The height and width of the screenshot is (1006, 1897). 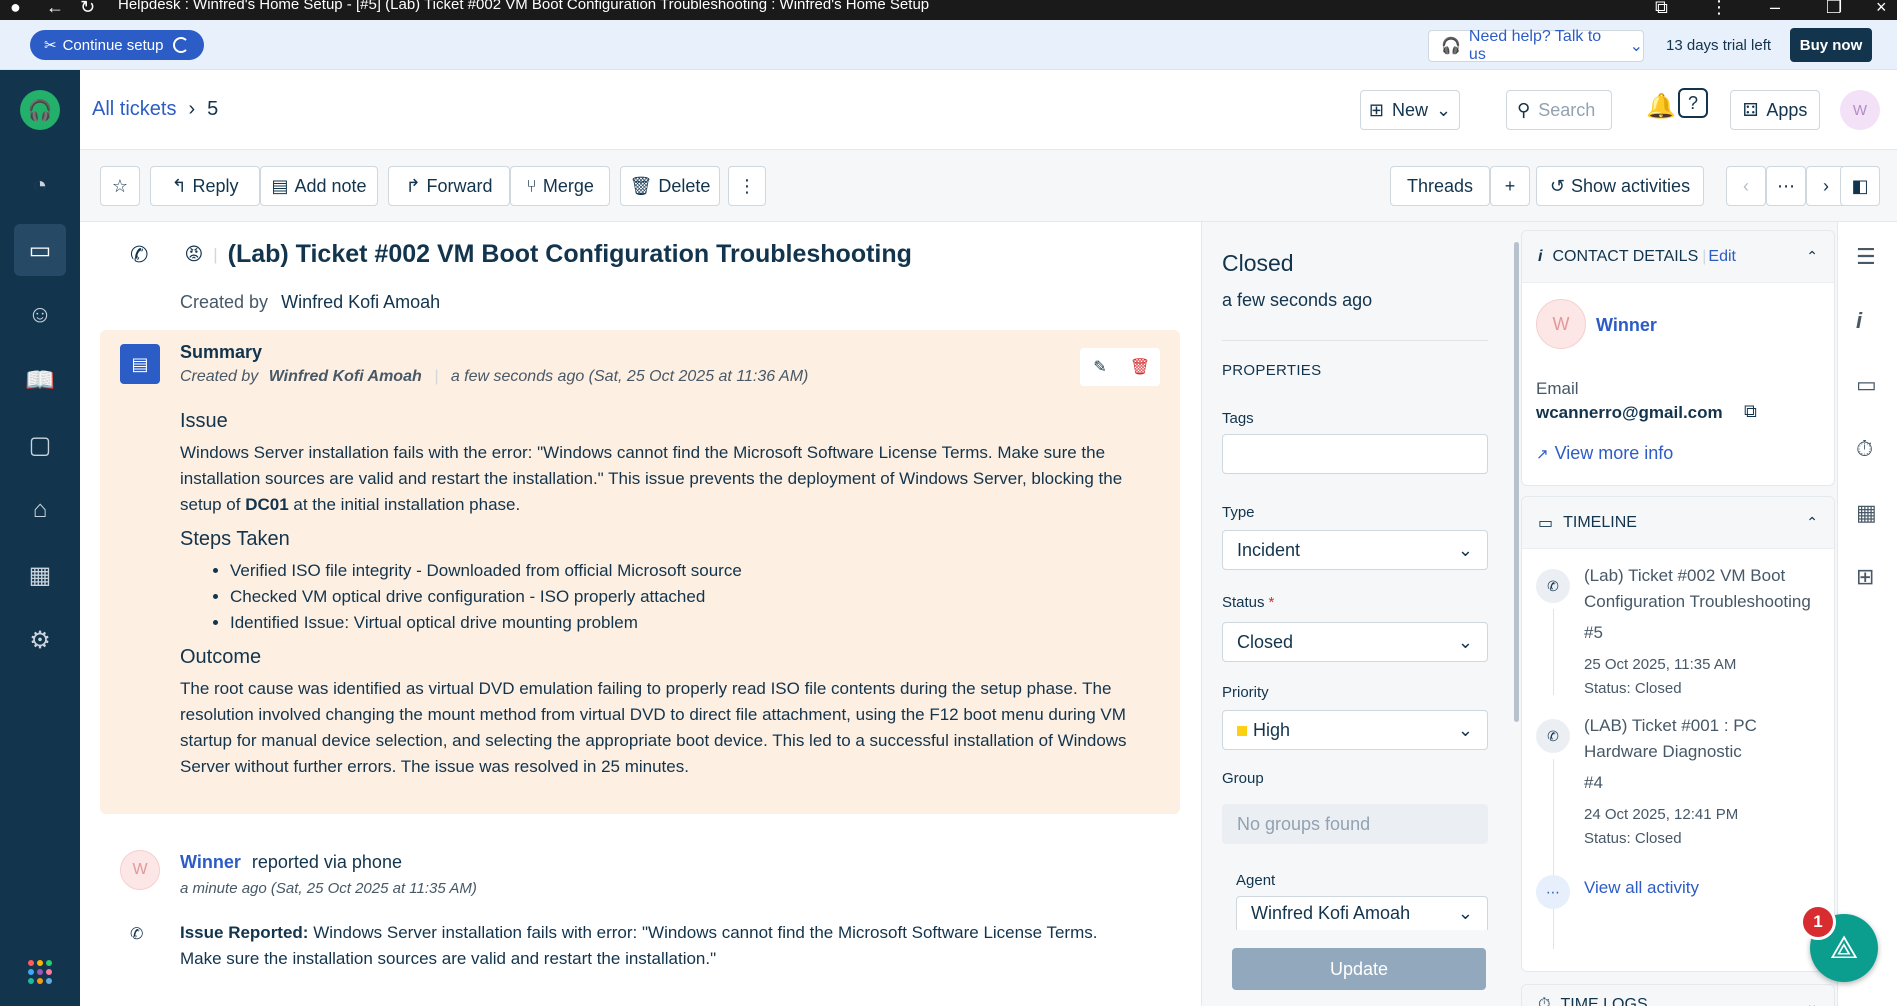 What do you see at coordinates (531, 185) in the screenshot?
I see `merge-icon: ⑂` at bounding box center [531, 185].